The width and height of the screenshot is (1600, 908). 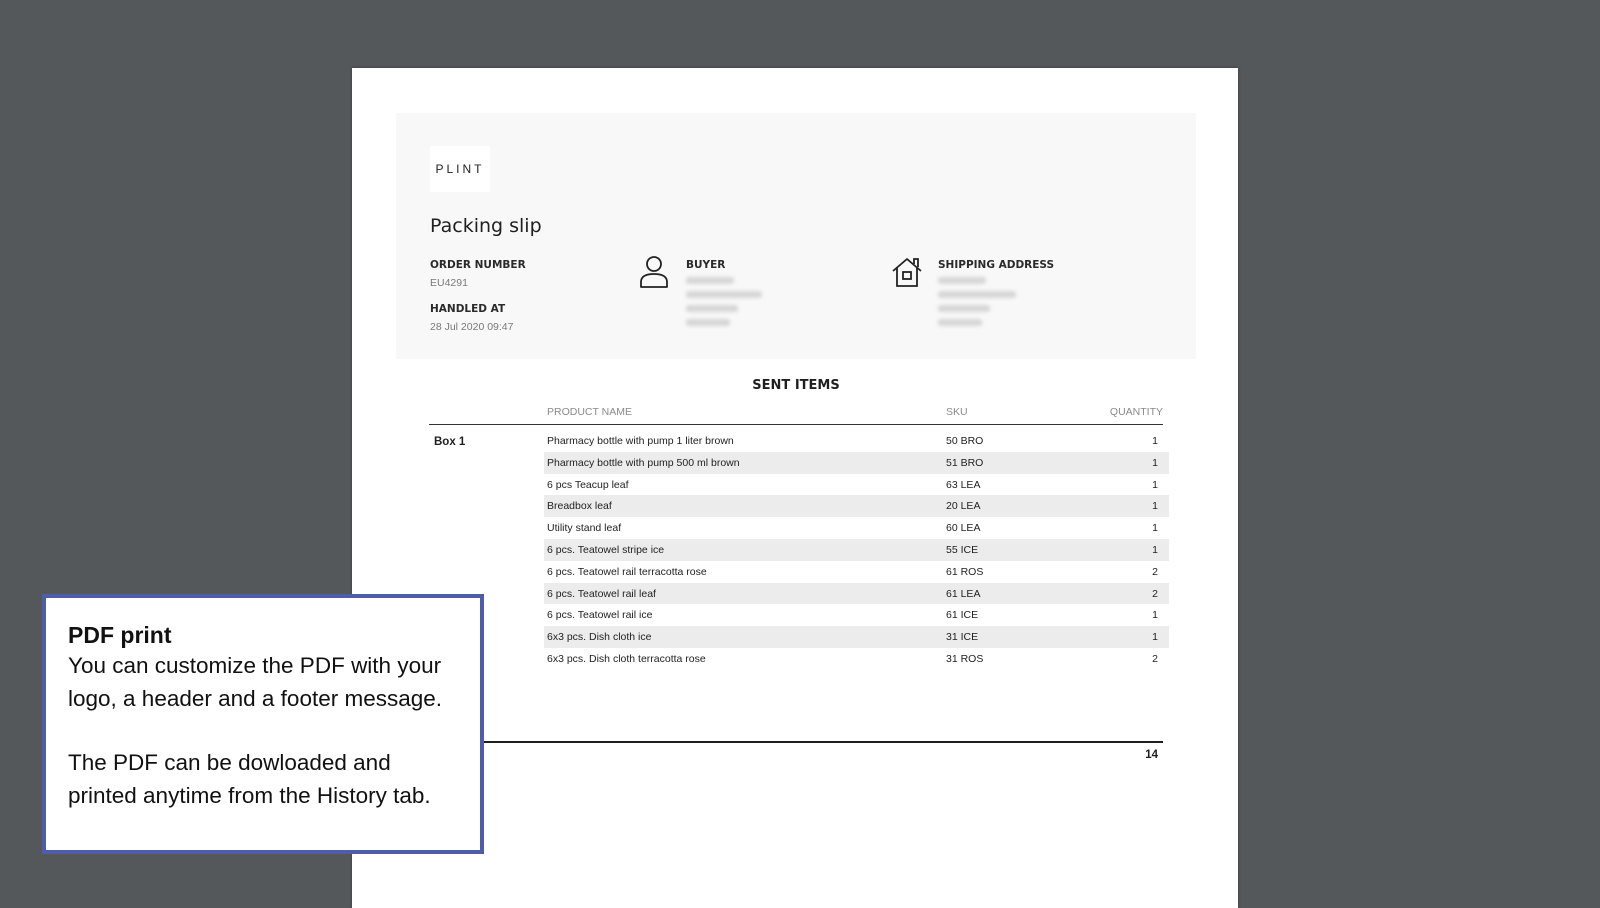 I want to click on product-name-cell: Utility stand leaf, so click(x=584, y=528).